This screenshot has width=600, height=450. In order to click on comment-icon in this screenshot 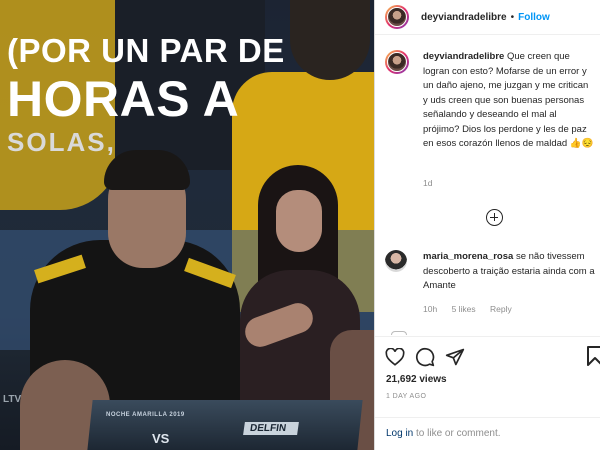, I will do `click(425, 357)`.